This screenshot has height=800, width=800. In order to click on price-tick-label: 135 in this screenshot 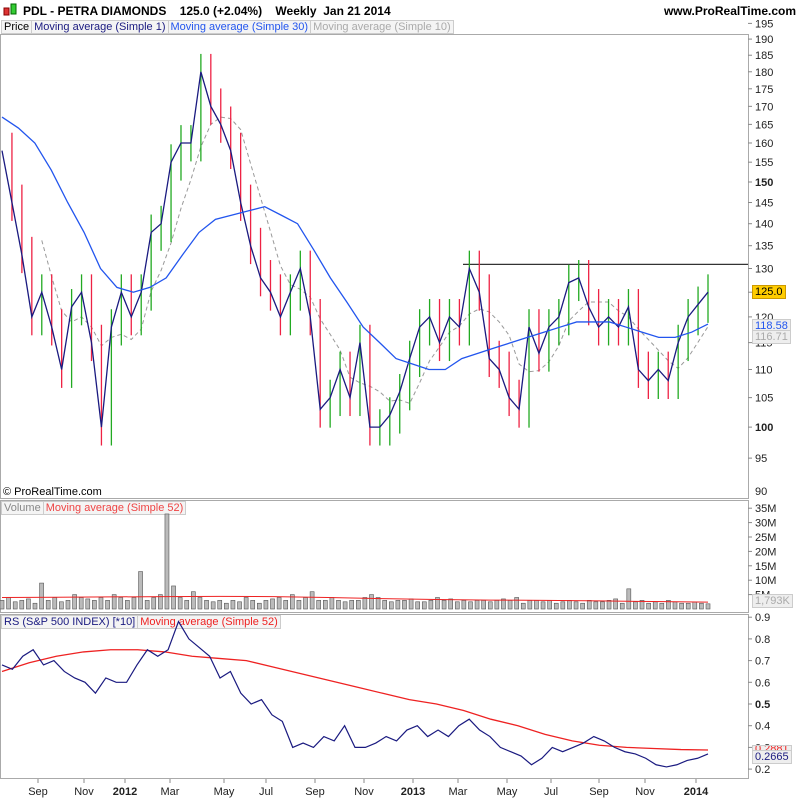, I will do `click(764, 247)`.